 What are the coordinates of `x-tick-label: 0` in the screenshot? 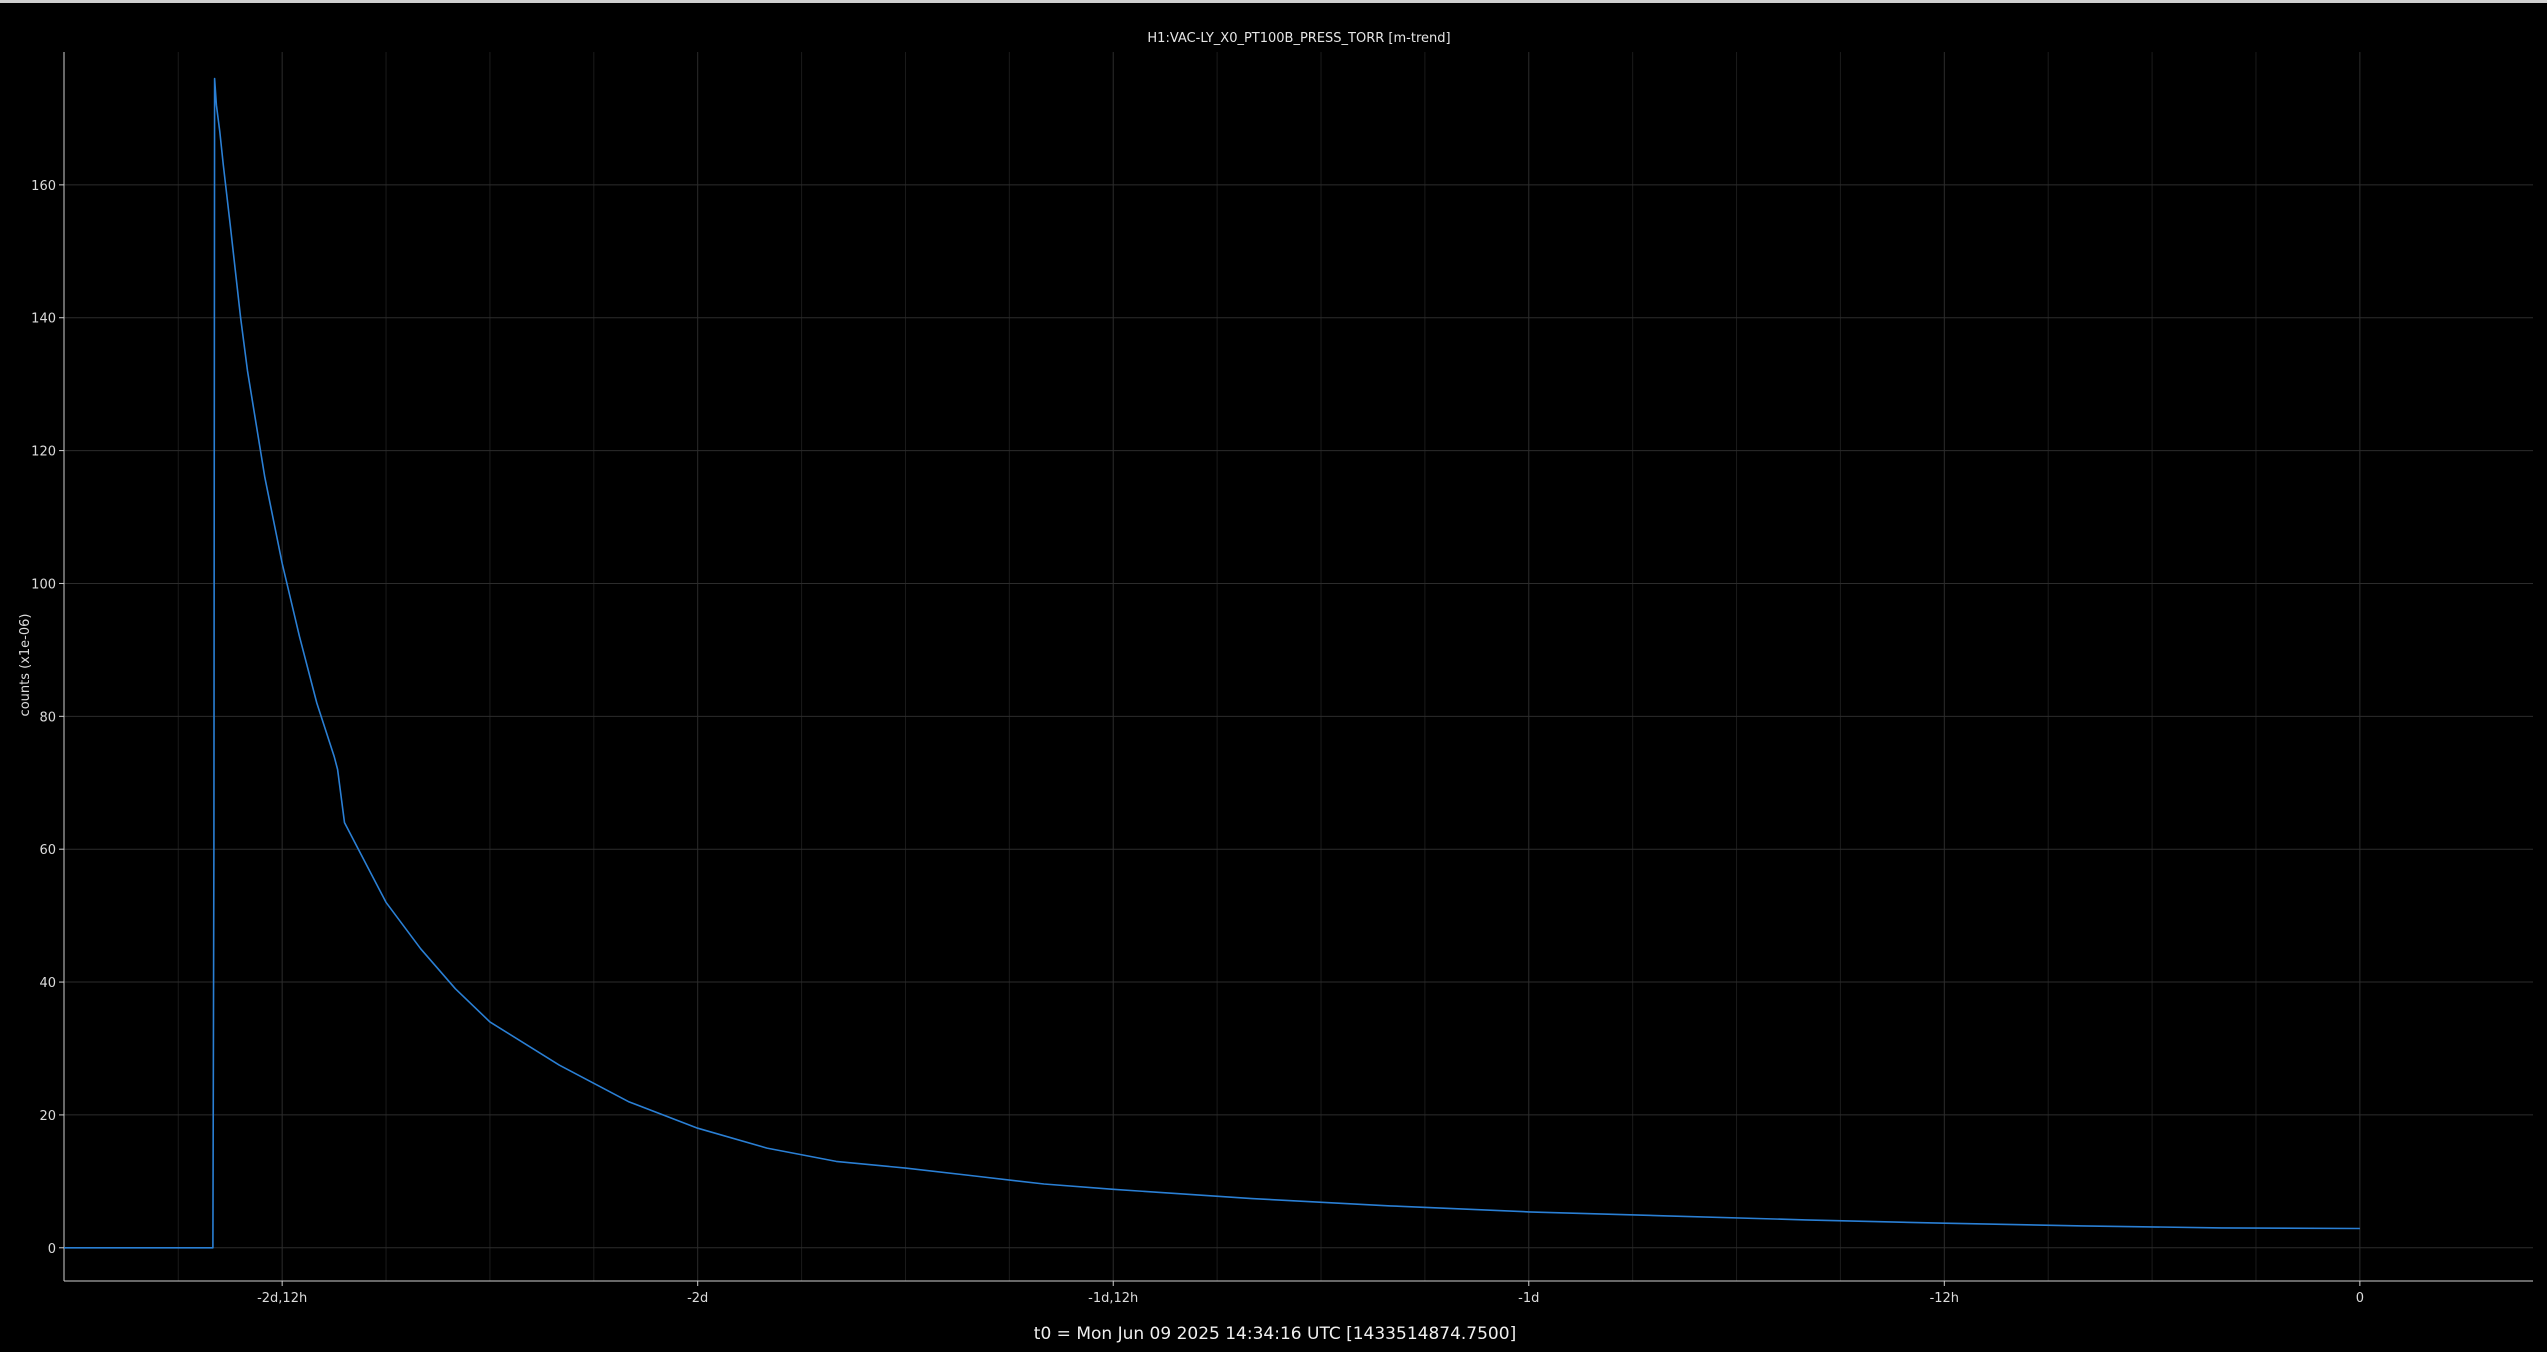 It's located at (2360, 1298).